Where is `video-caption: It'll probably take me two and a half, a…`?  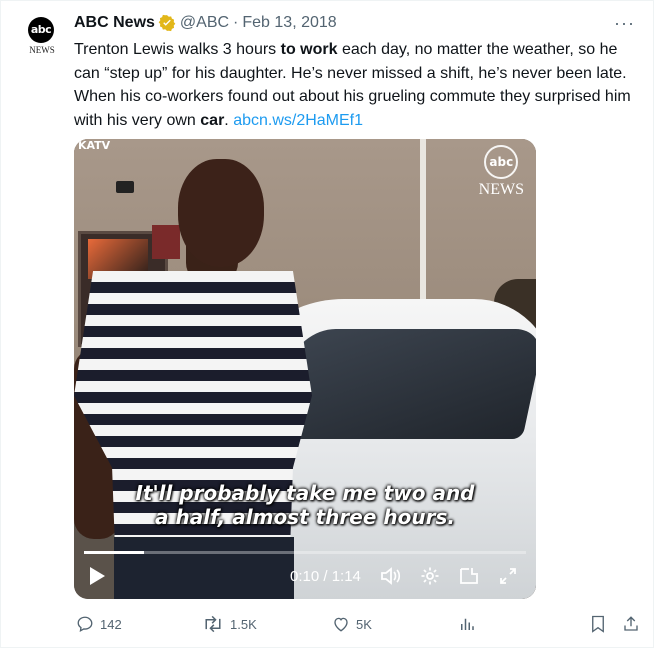
video-caption: It'll probably take me two and a half, a… is located at coordinates (305, 505).